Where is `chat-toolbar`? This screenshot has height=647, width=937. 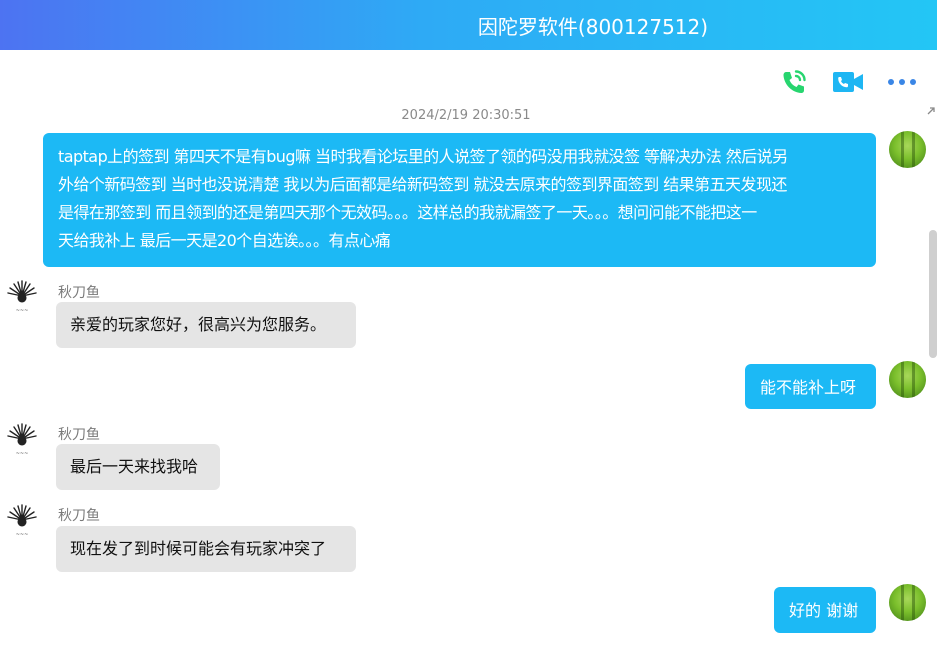
chat-toolbar is located at coordinates (848, 82).